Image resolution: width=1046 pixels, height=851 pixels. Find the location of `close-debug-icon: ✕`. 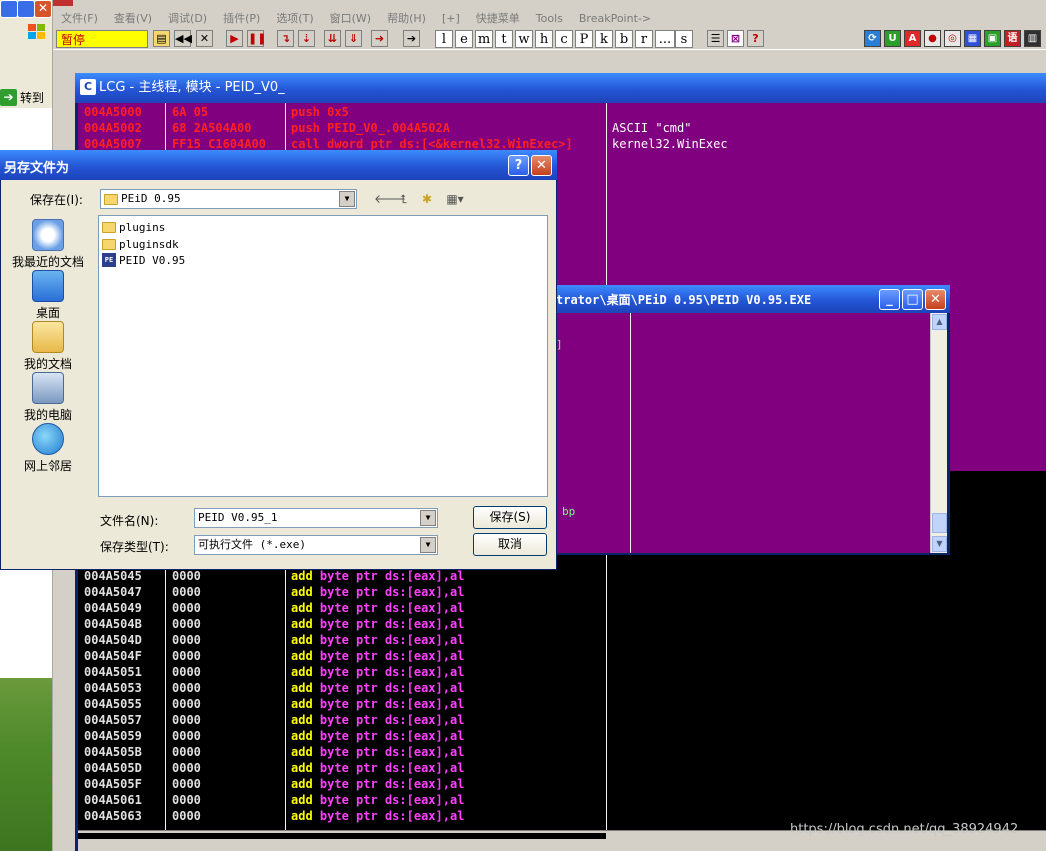

close-debug-icon: ✕ is located at coordinates (204, 38).